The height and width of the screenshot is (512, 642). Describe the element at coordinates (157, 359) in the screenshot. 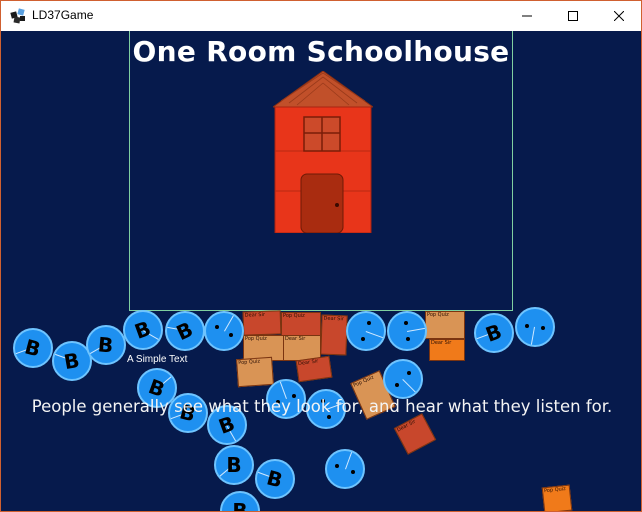

I see `floating-text-label: A Simple Text` at that location.